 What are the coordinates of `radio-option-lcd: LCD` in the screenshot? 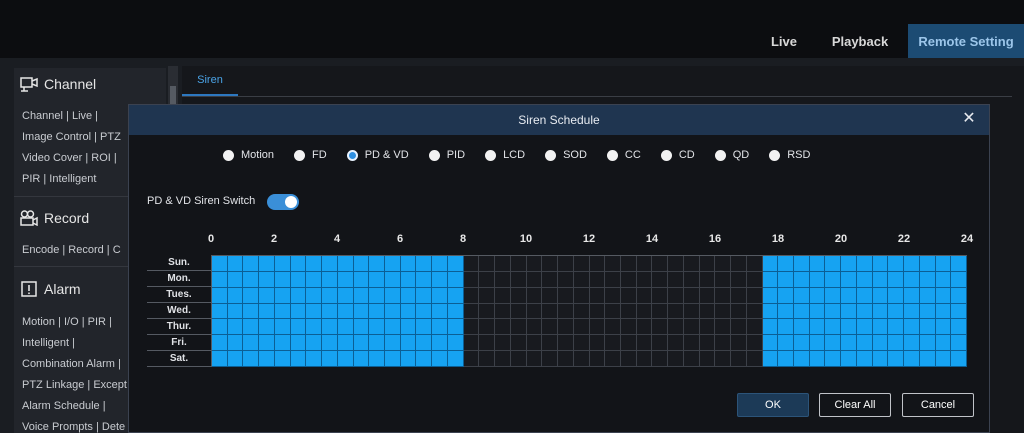 It's located at (505, 155).